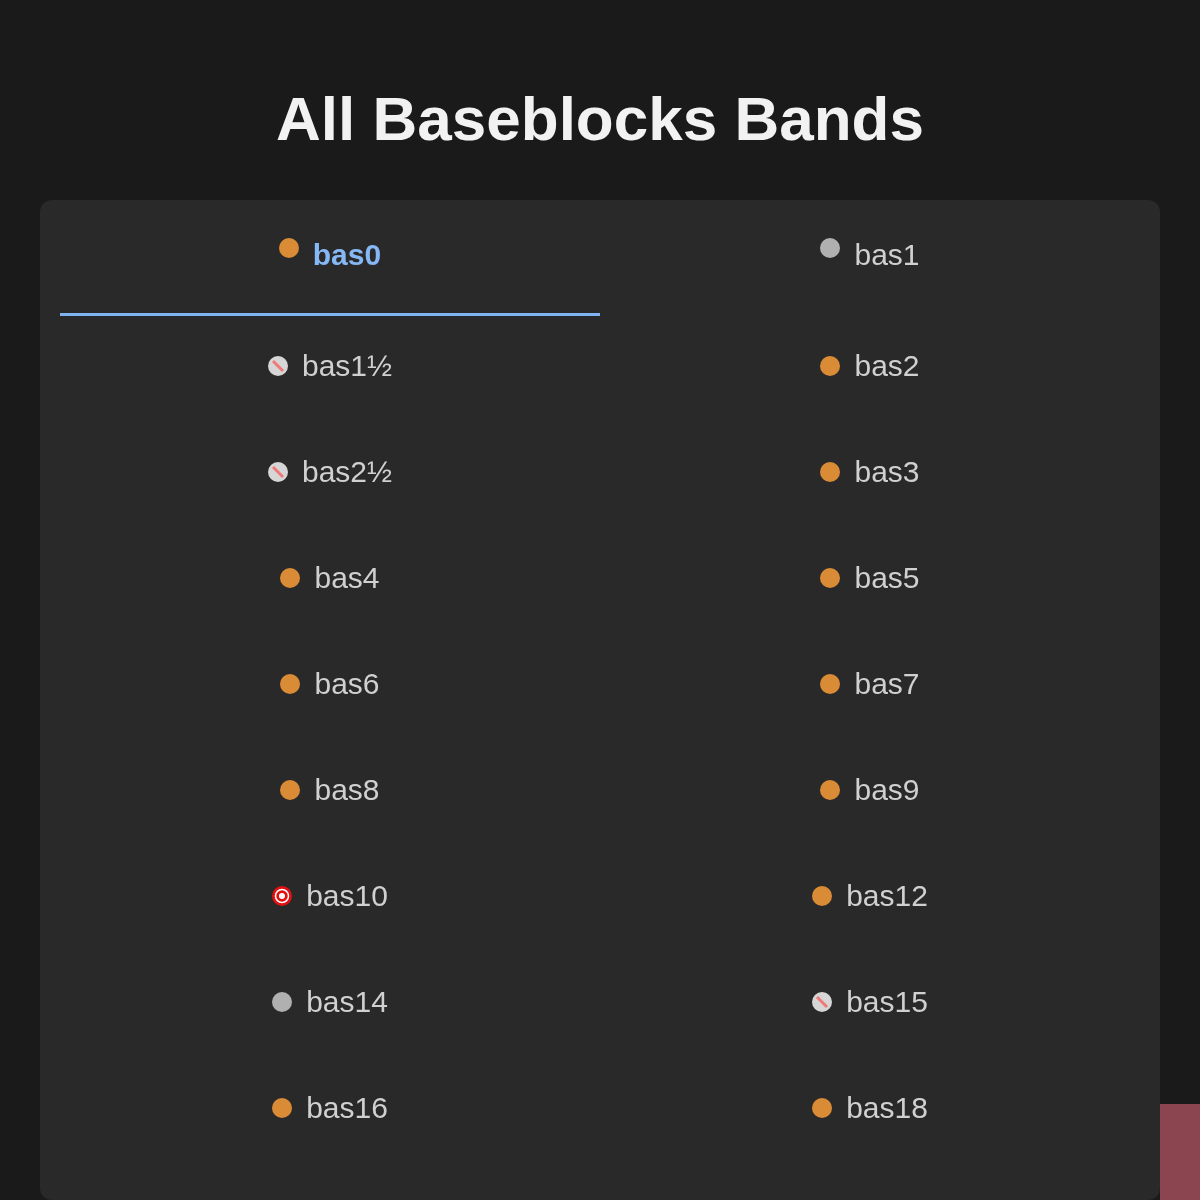  What do you see at coordinates (330, 687) in the screenshot?
I see `band-tab: bas6` at bounding box center [330, 687].